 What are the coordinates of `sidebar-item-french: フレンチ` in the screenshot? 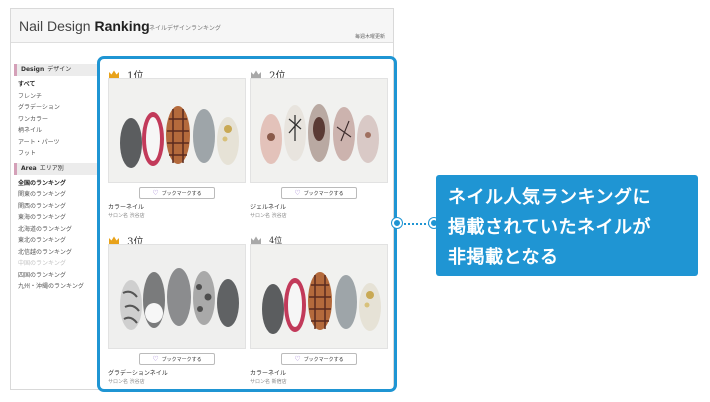 It's located at (56, 97).